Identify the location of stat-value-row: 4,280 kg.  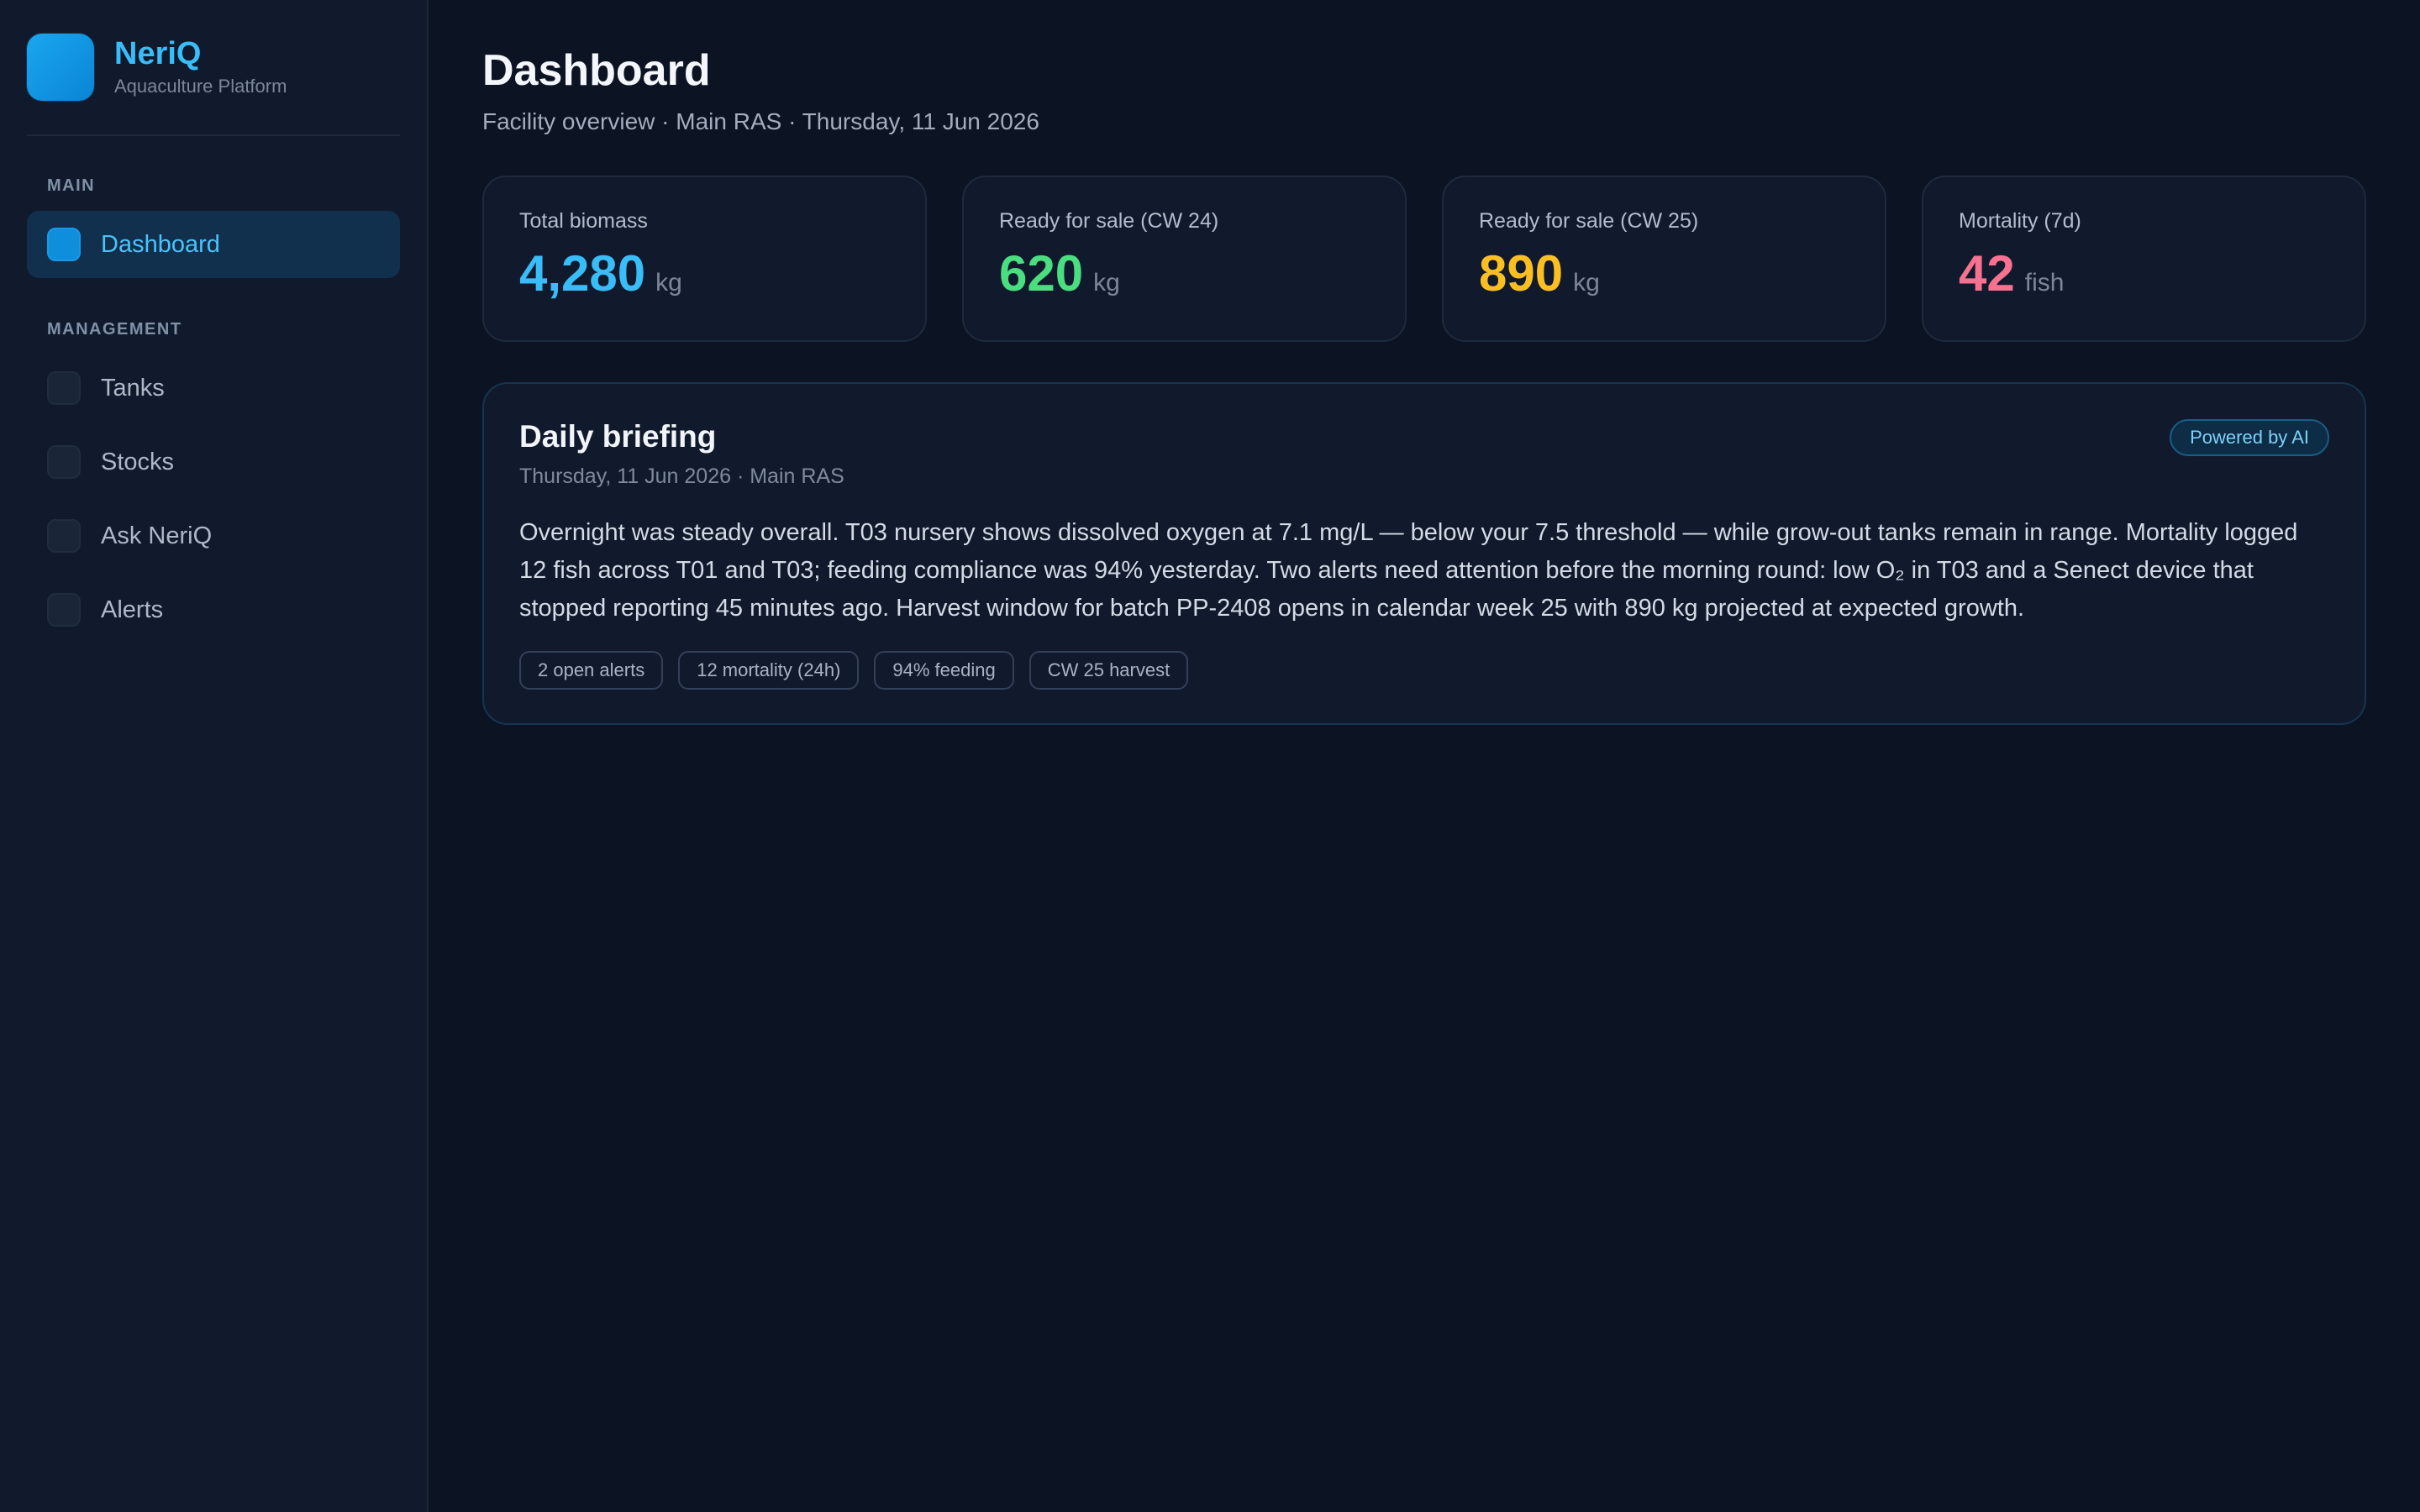
(704, 274).